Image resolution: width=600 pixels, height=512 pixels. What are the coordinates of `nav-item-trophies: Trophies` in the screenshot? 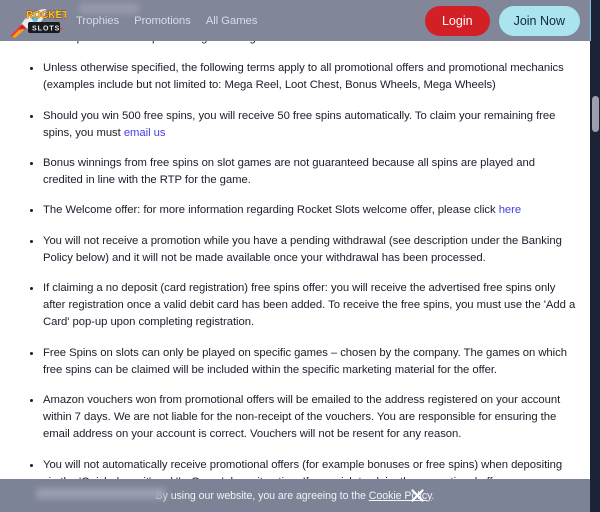 It's located at (97, 21).